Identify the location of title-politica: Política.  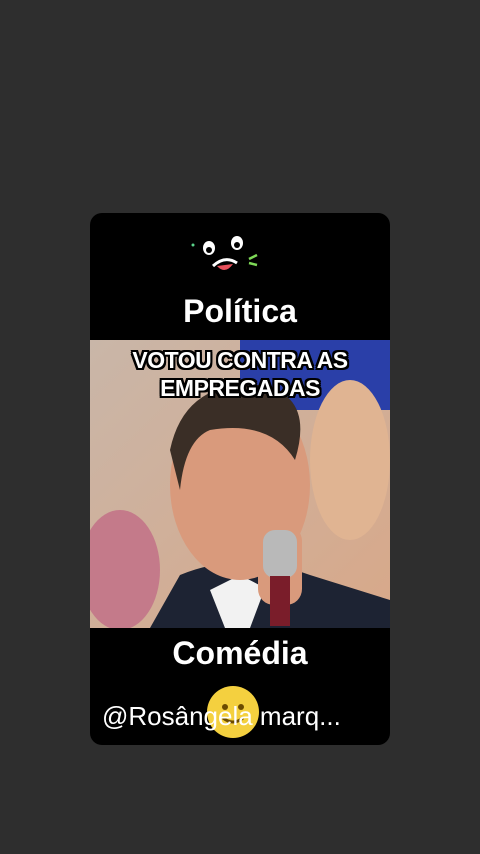
(240, 311).